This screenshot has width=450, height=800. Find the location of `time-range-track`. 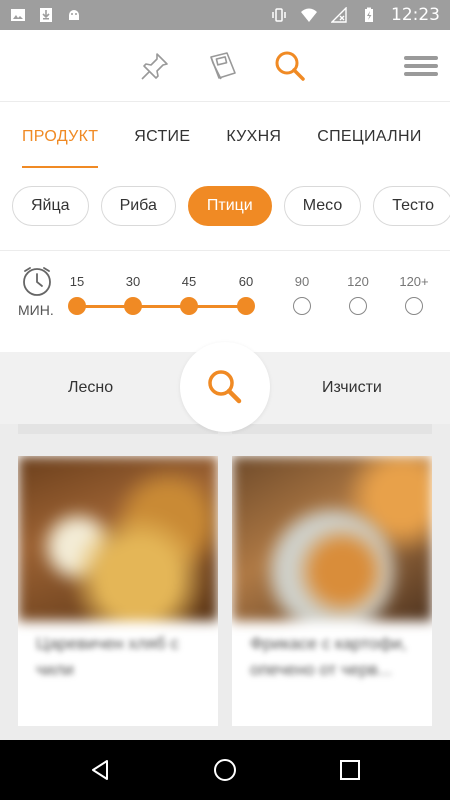

time-range-track is located at coordinates (161, 306).